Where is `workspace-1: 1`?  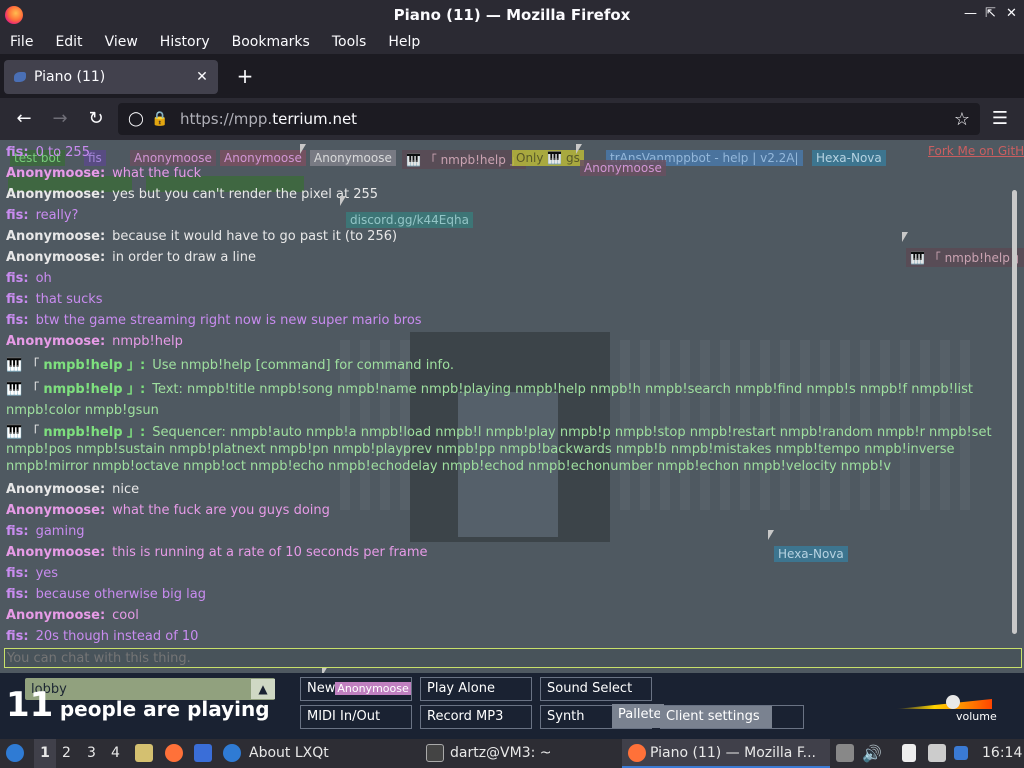
workspace-1: 1 is located at coordinates (45, 753).